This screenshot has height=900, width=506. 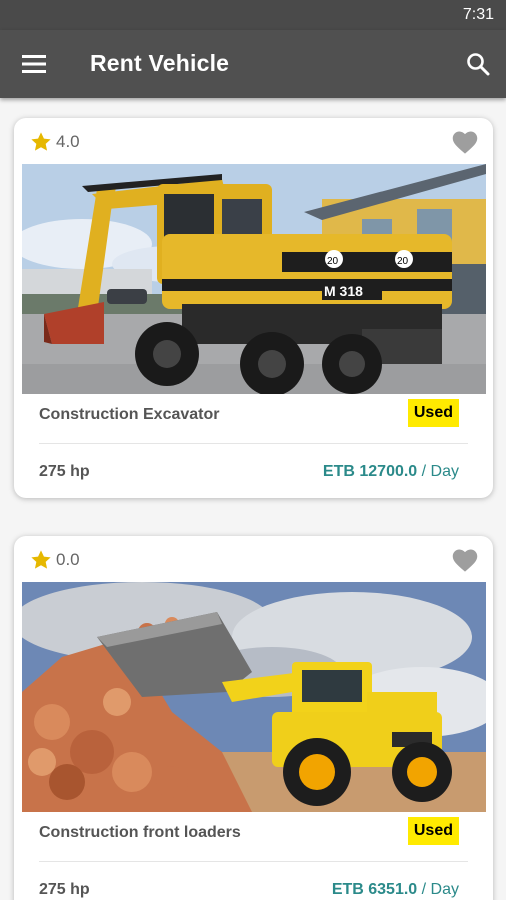 I want to click on search-icon, so click(x=478, y=64).